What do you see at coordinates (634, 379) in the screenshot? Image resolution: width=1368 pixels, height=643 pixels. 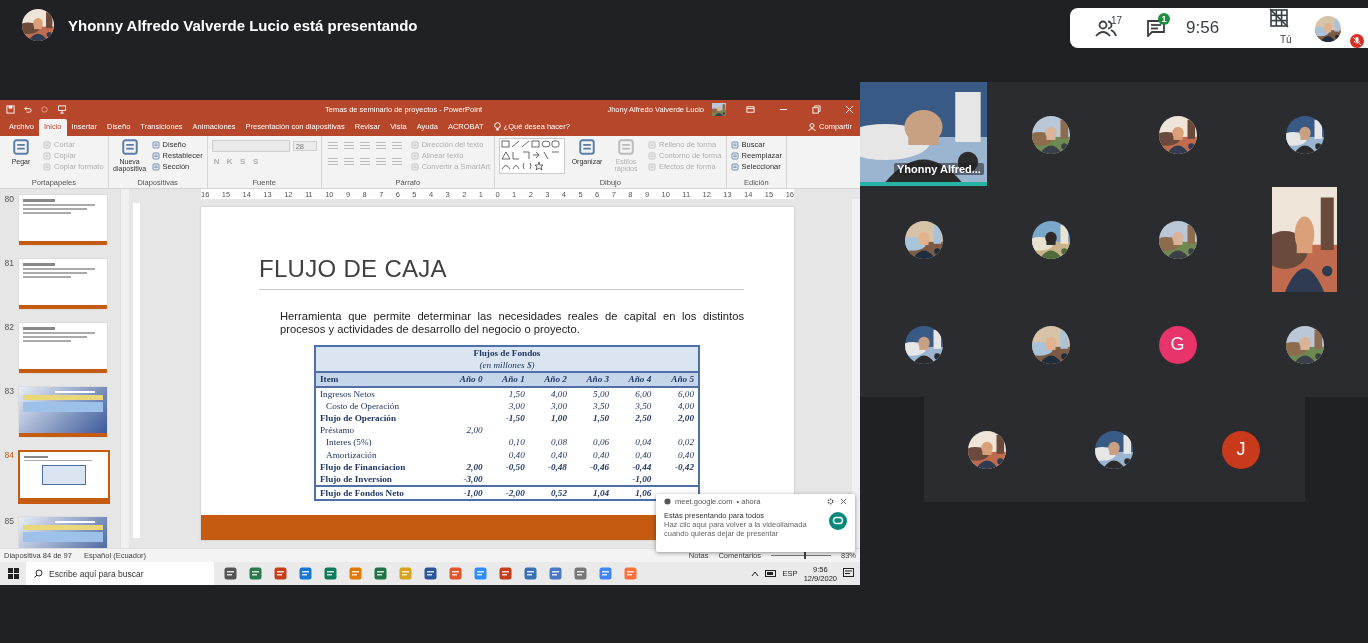 I see `column-header: Año 4` at bounding box center [634, 379].